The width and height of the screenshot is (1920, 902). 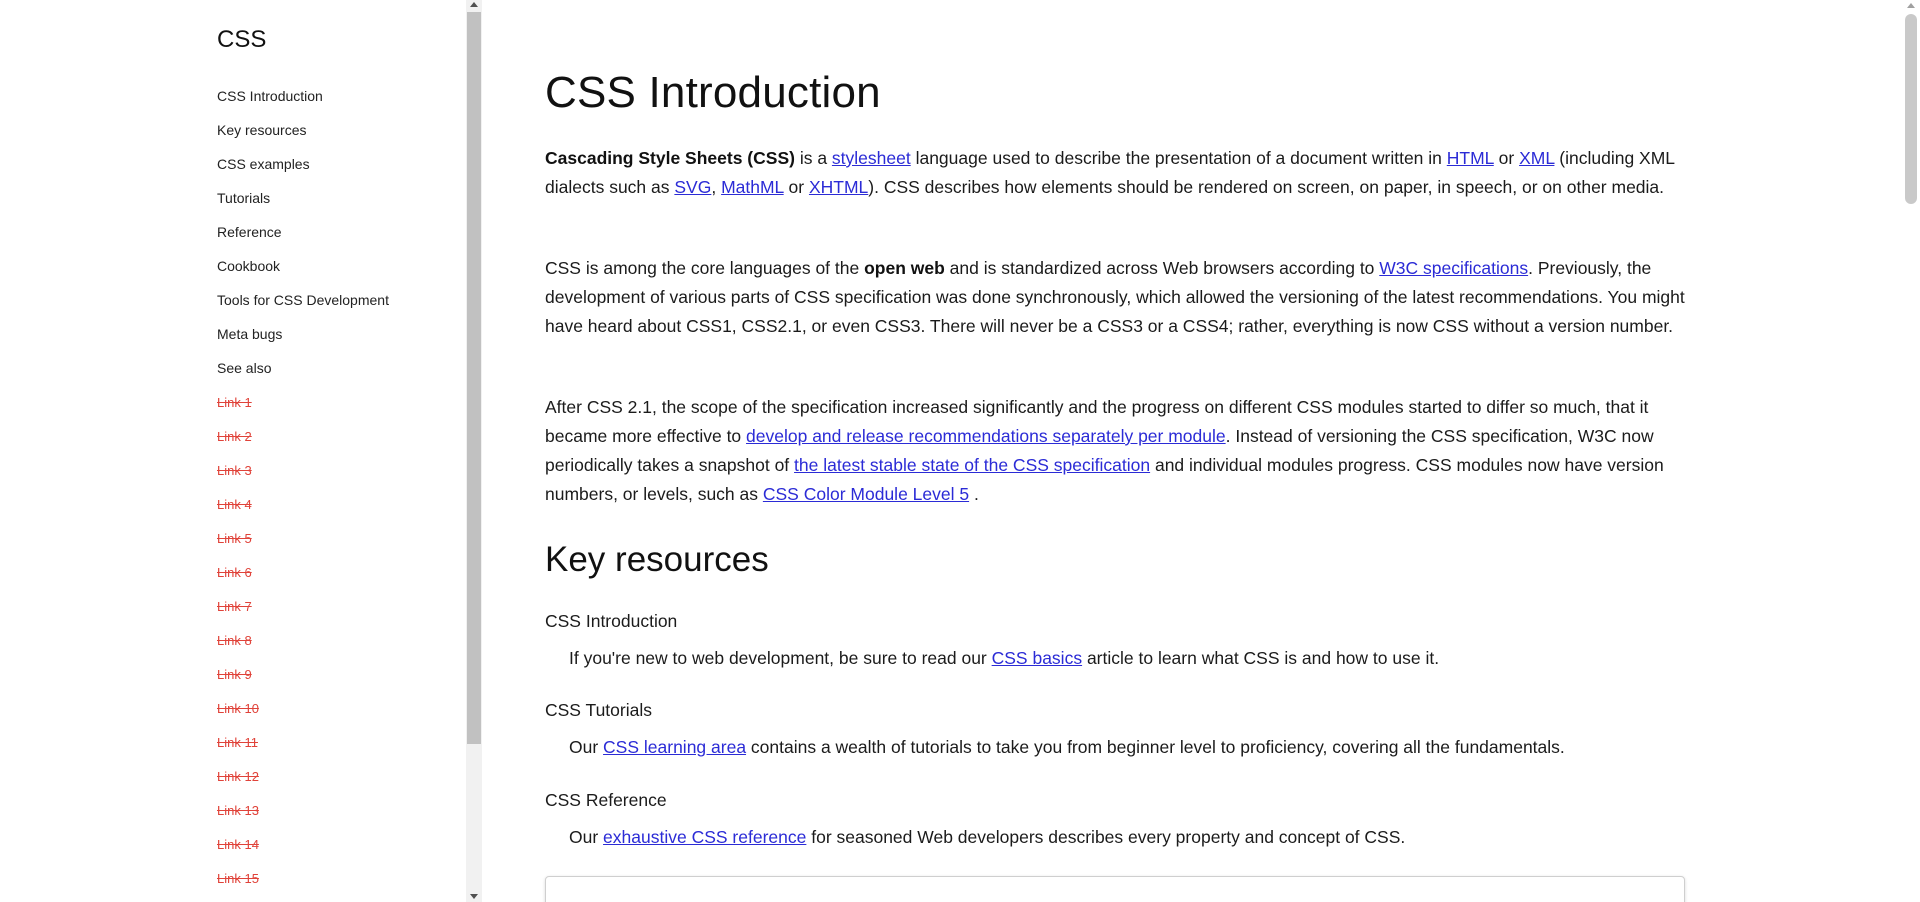 What do you see at coordinates (704, 837) in the screenshot?
I see `exhaustive-css-reference-link: exhaustive CSS reference` at bounding box center [704, 837].